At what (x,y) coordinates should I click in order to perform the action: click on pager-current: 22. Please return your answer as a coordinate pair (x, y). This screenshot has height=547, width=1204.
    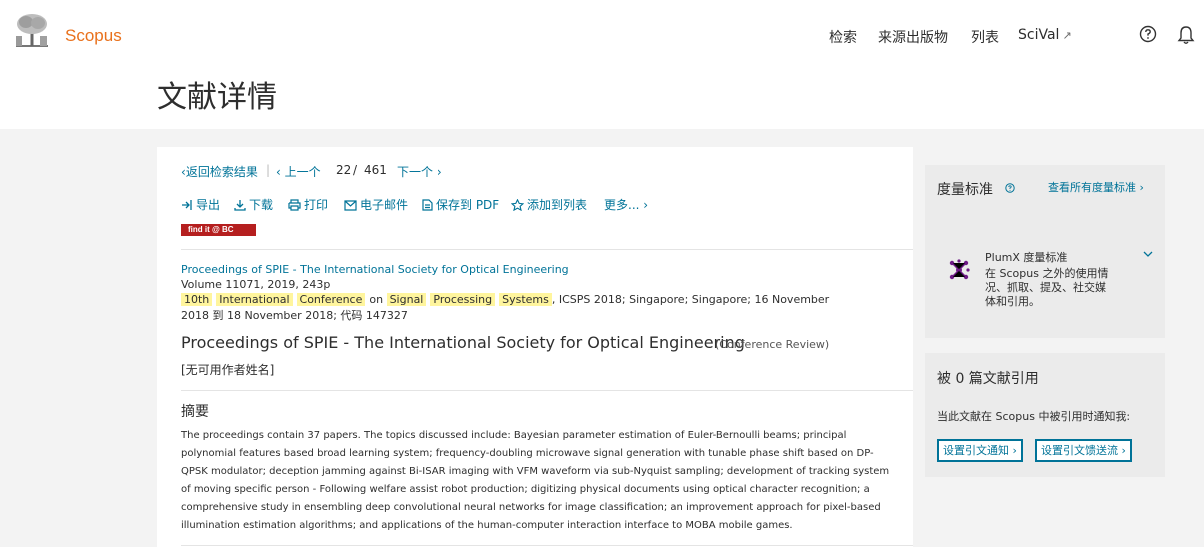
    Looking at the image, I should click on (344, 170).